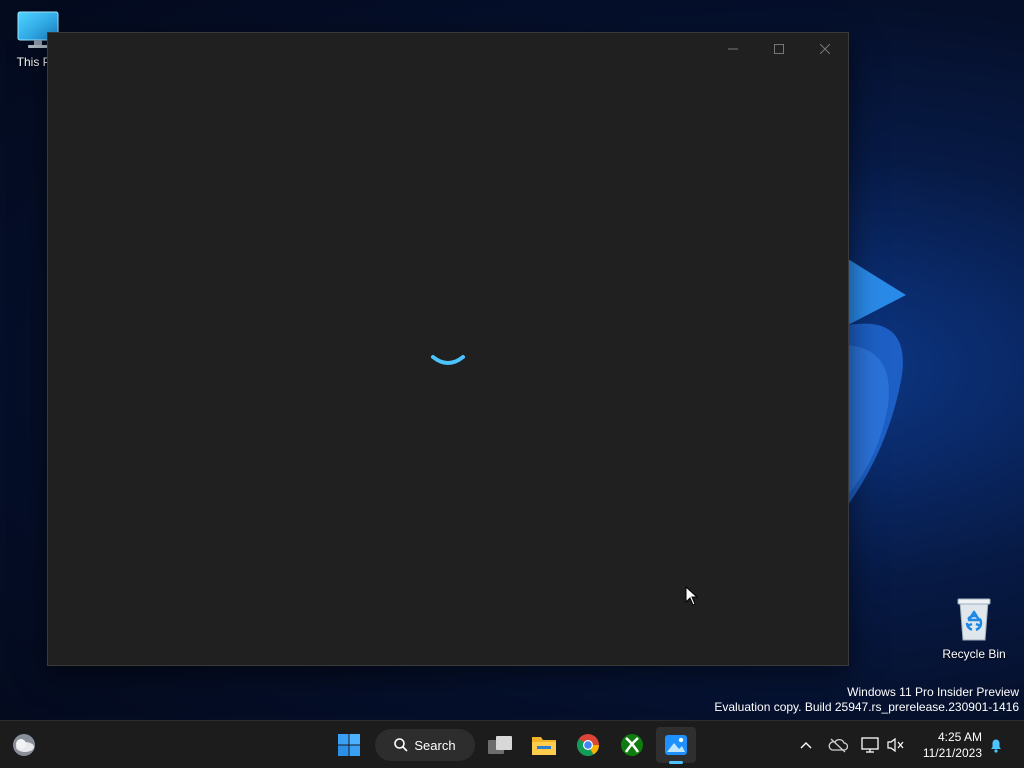  I want to click on mouse-cursor-icon, so click(692, 596).